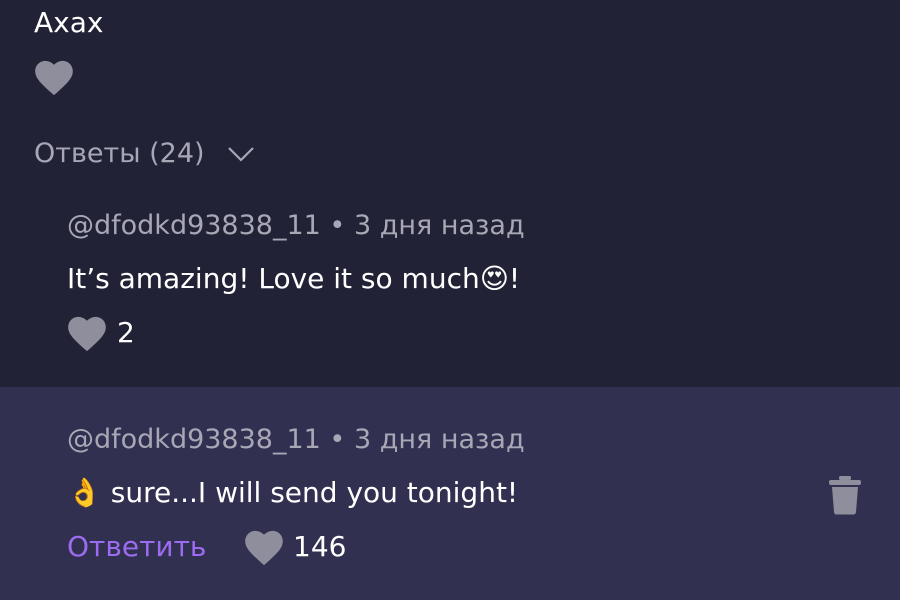  I want to click on reply-1-meta: @dfodkd93838_11 • 3 дня назад, so click(296, 225).